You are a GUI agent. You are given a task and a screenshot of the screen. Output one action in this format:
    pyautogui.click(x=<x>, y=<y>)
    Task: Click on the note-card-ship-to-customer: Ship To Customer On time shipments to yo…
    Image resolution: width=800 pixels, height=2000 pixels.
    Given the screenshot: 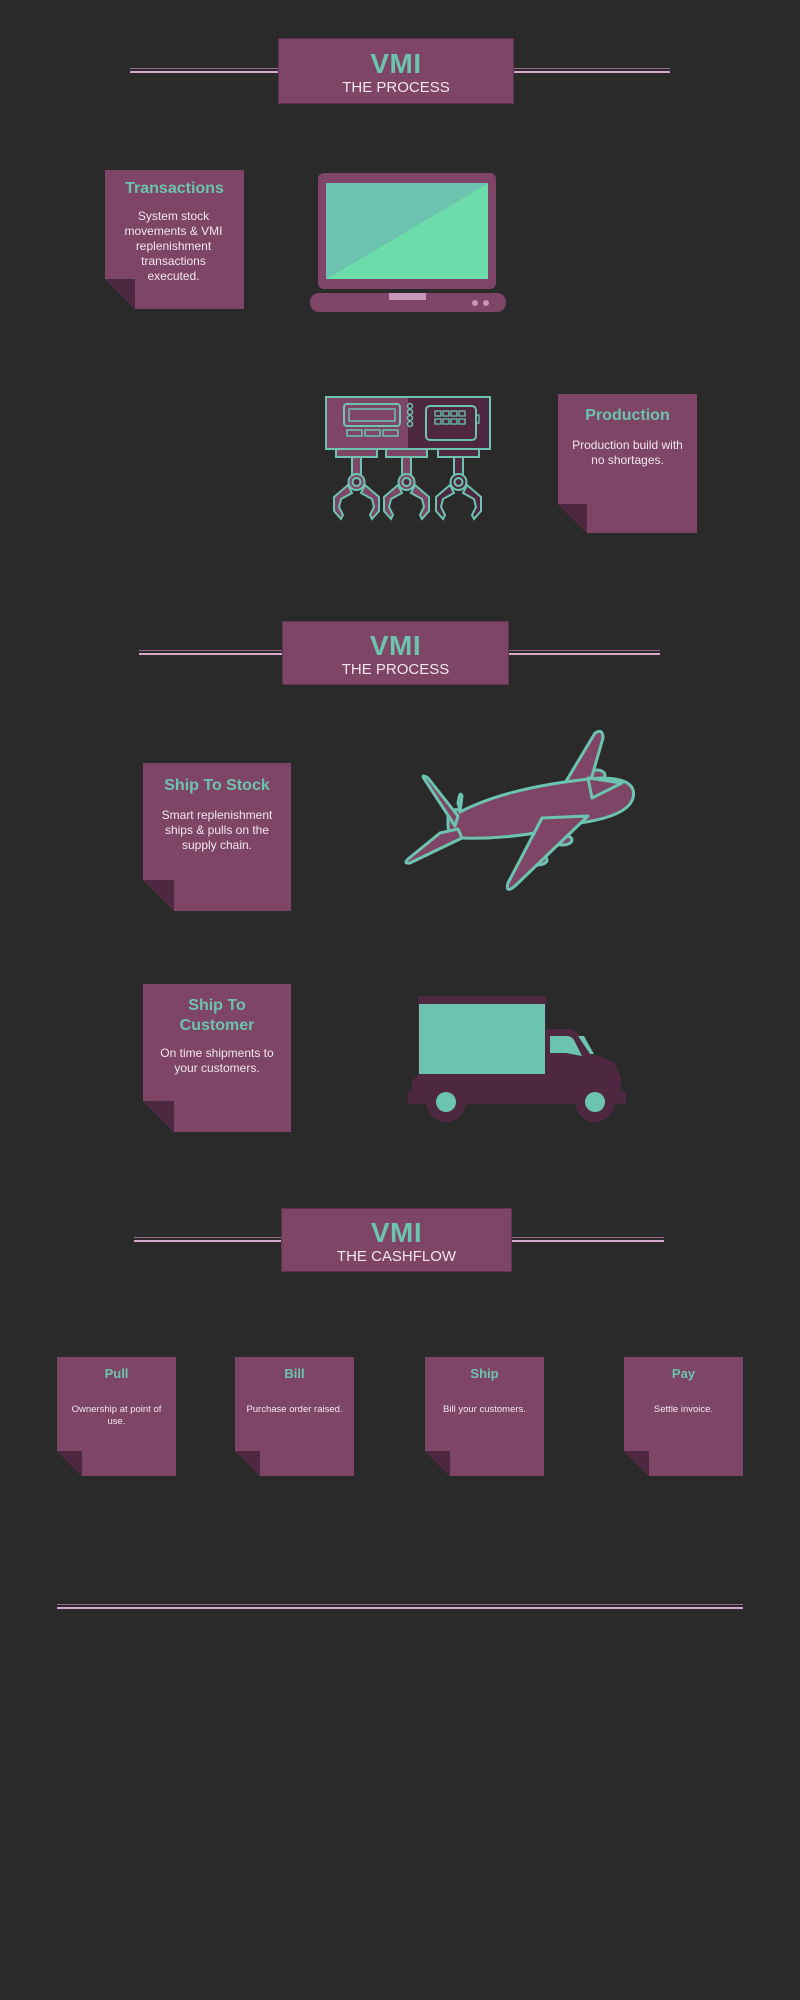 What is the action you would take?
    pyautogui.click(x=217, y=1058)
    